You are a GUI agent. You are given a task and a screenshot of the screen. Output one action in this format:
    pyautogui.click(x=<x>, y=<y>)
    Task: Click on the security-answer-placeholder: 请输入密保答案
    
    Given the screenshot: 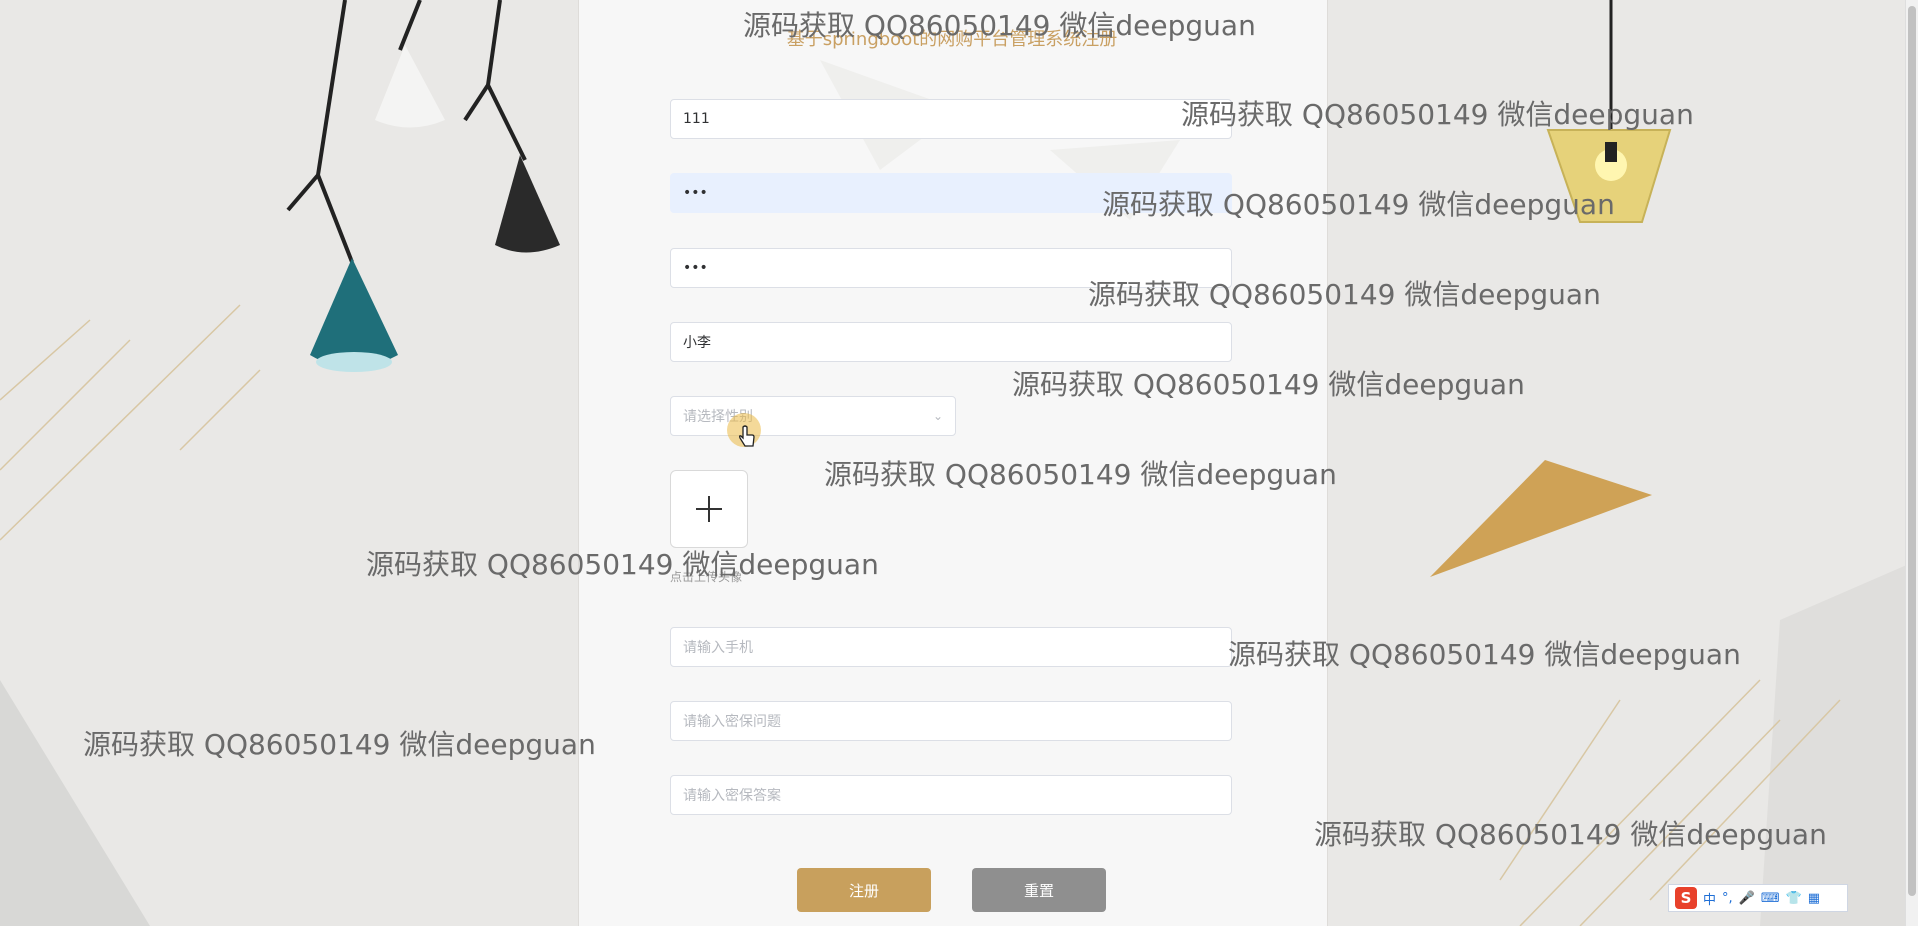 What is the action you would take?
    pyautogui.click(x=732, y=796)
    